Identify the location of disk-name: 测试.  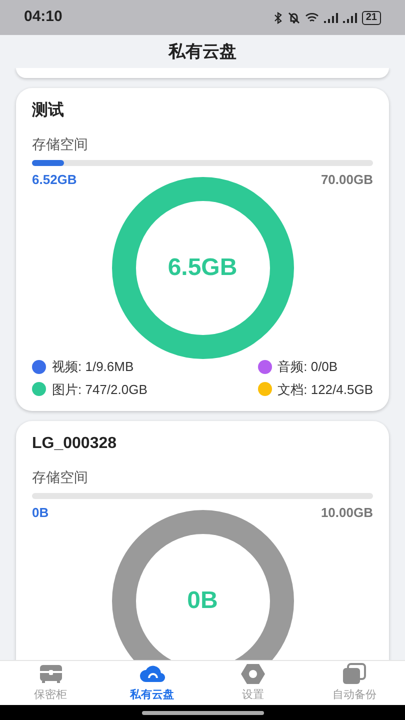
(48, 110).